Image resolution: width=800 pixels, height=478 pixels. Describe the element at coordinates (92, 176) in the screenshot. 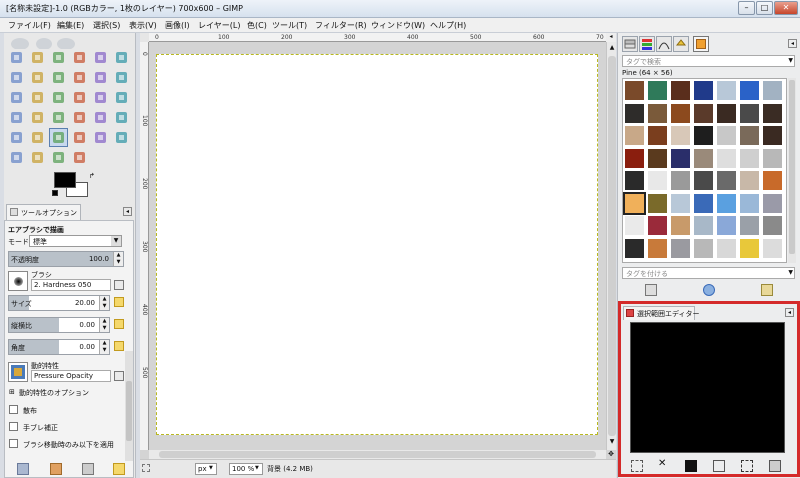

I see `swap-colors-icon: ↱` at that location.